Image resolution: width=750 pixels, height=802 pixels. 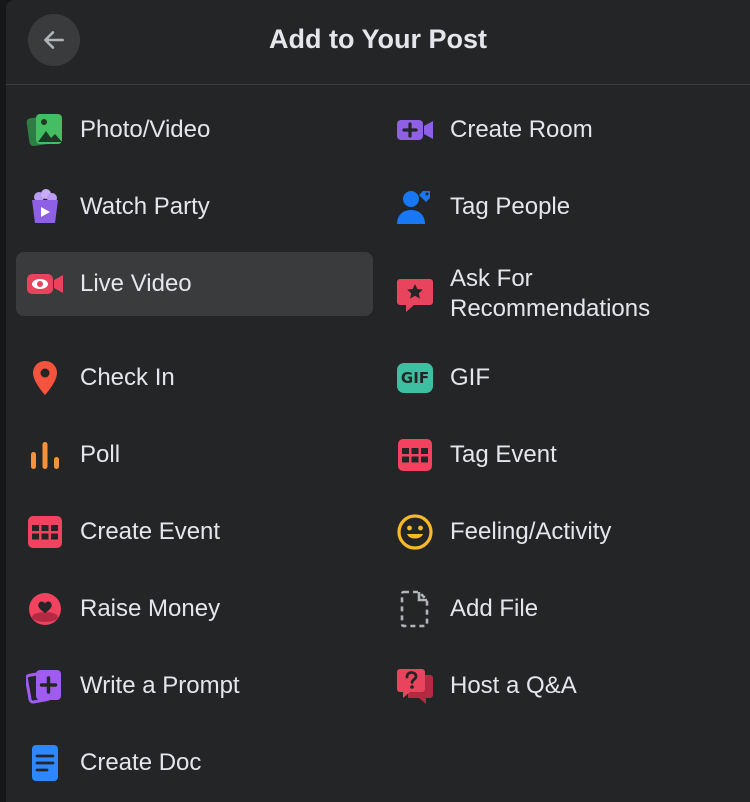 What do you see at coordinates (45, 455) in the screenshot?
I see `poll-icon` at bounding box center [45, 455].